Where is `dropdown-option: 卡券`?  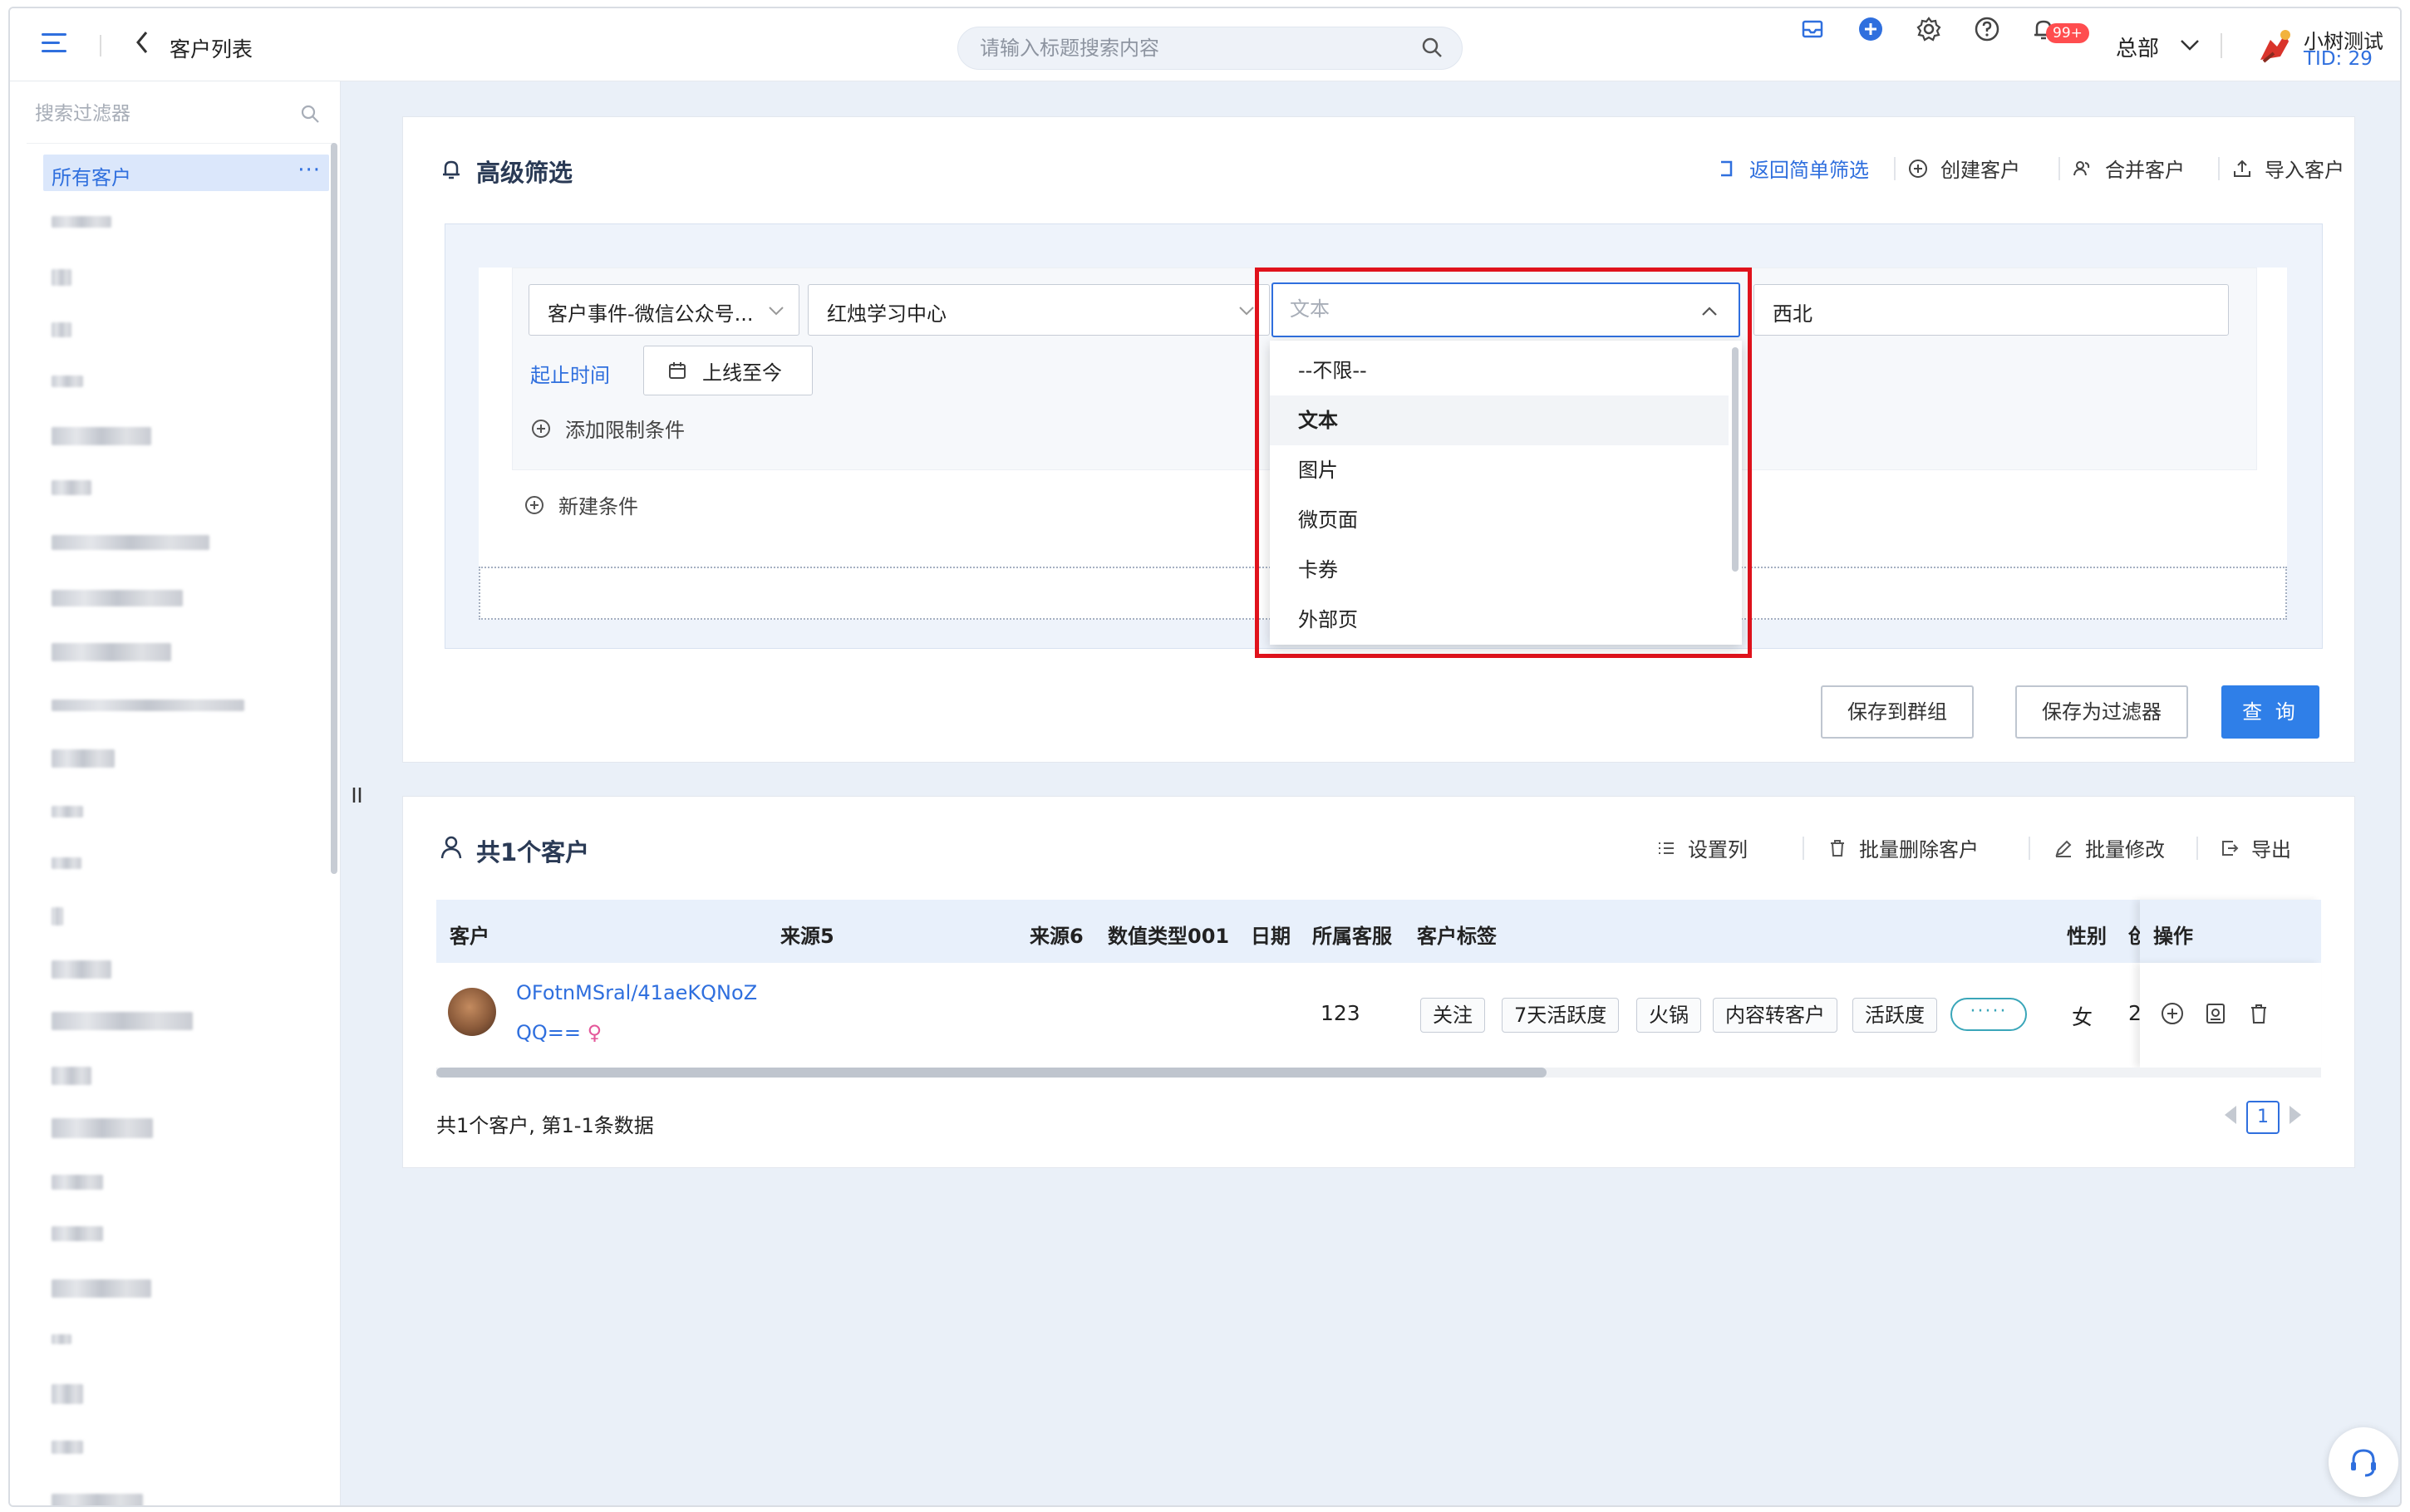 dropdown-option: 卡券 is located at coordinates (1499, 570).